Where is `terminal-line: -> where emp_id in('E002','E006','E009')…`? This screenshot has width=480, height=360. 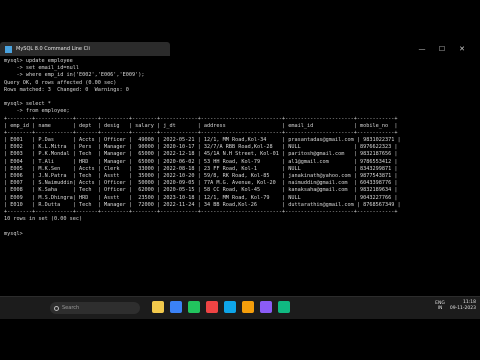 terminal-line: -> where emp_id in('E002','E006','E009')… is located at coordinates (74, 75).